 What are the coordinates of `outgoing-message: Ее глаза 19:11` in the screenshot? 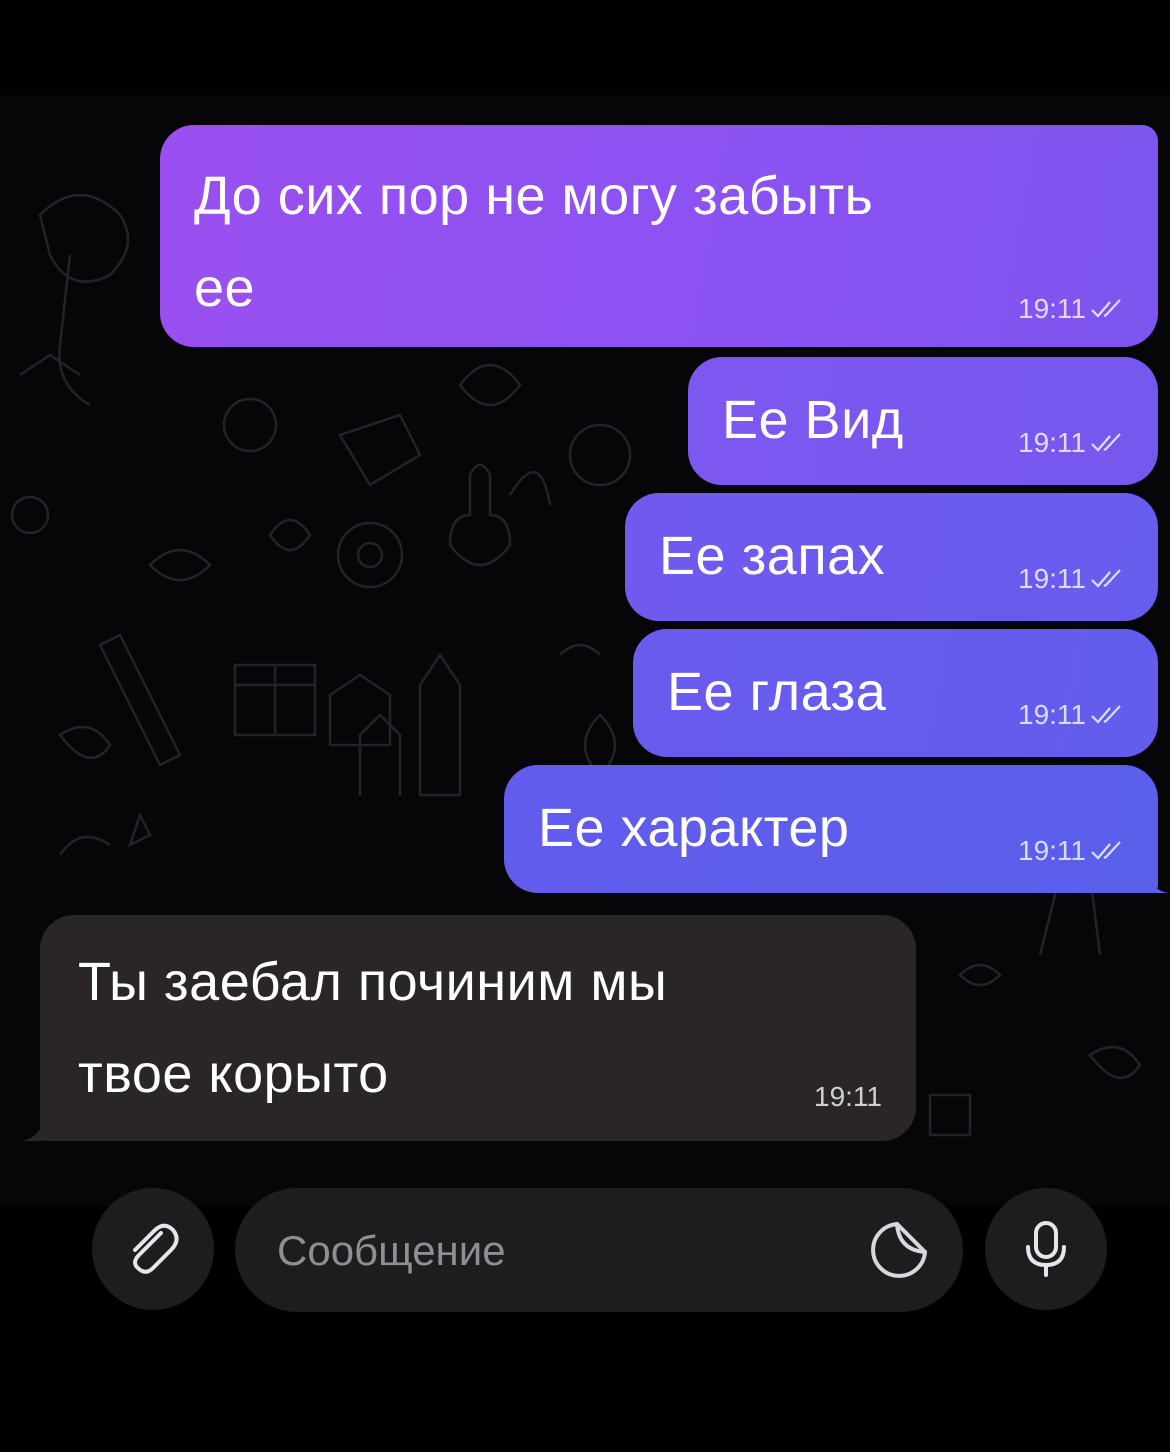 It's located at (895, 693).